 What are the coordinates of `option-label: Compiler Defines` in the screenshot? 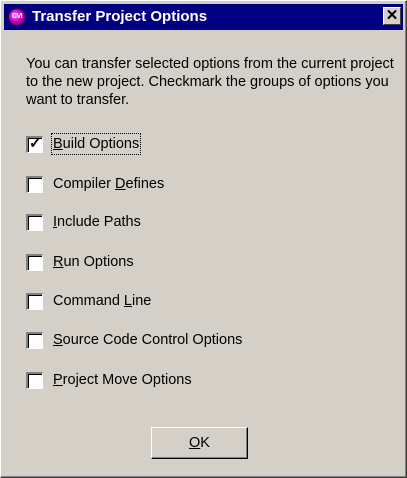 It's located at (109, 184).